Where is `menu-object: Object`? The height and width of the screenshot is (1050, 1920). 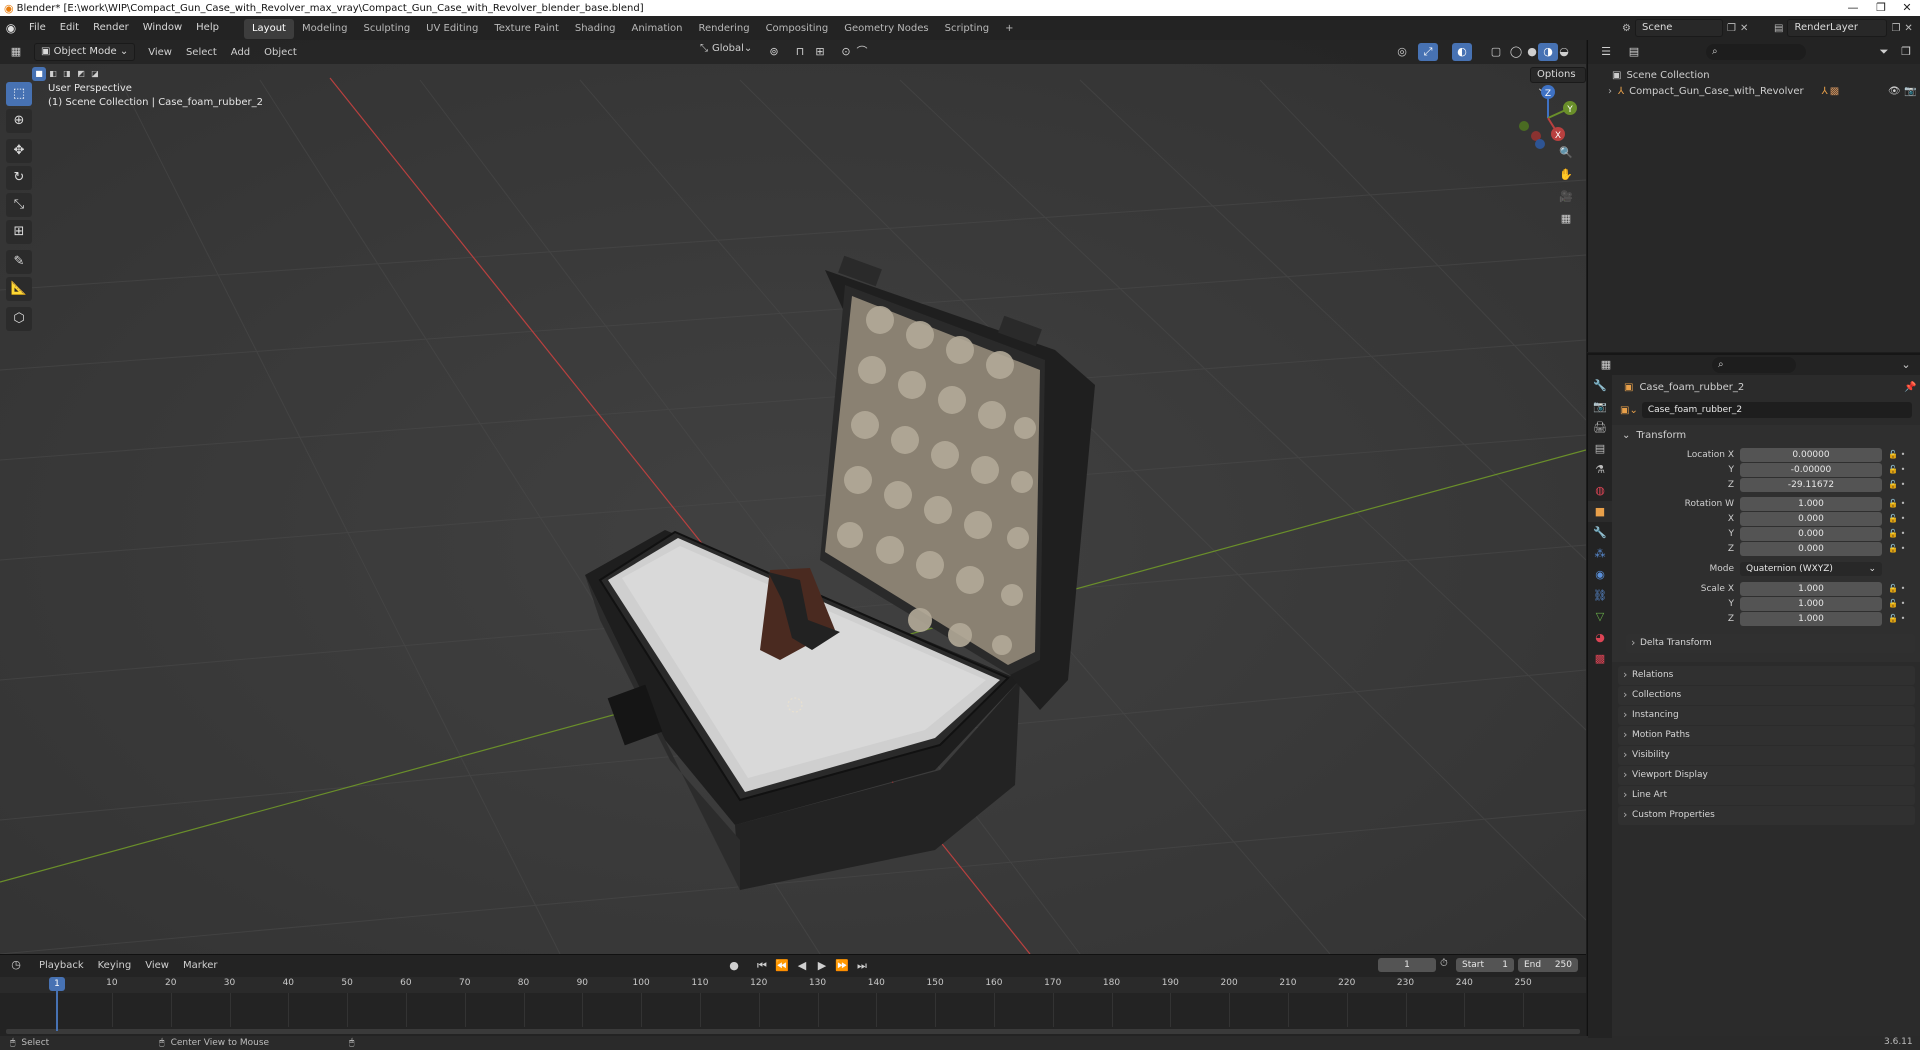
menu-object: Object is located at coordinates (280, 52).